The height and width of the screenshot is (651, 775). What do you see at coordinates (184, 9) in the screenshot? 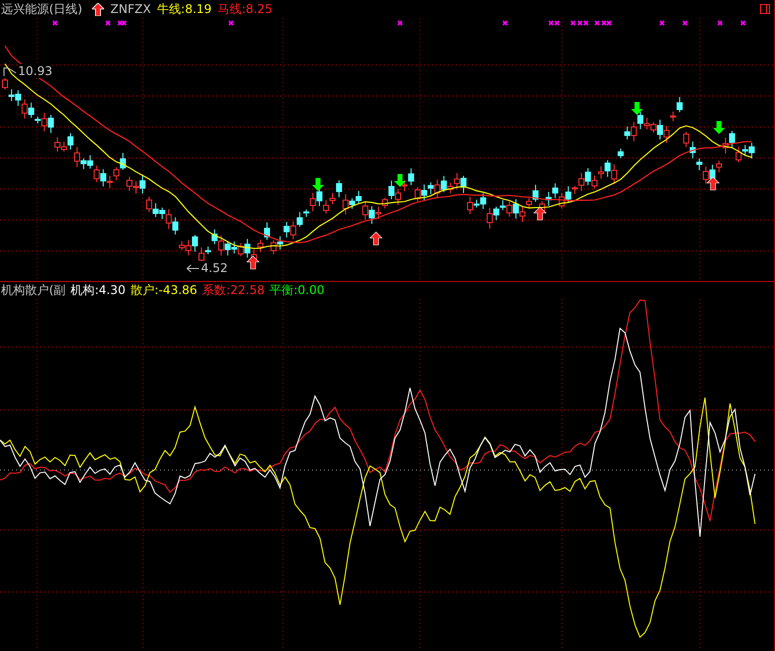
I see `indicator-value: 牛线:8.19` at bounding box center [184, 9].